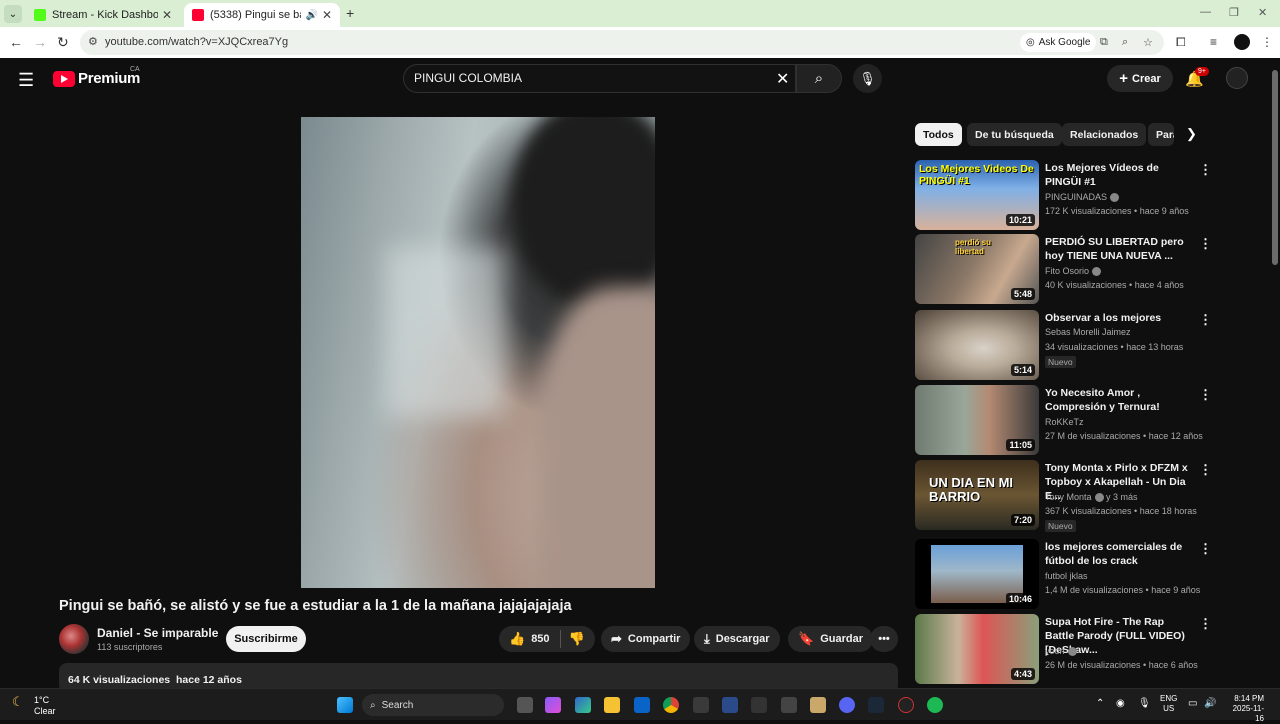 The height and width of the screenshot is (724, 1280). I want to click on video-thumbnail: 11:05, so click(977, 420).